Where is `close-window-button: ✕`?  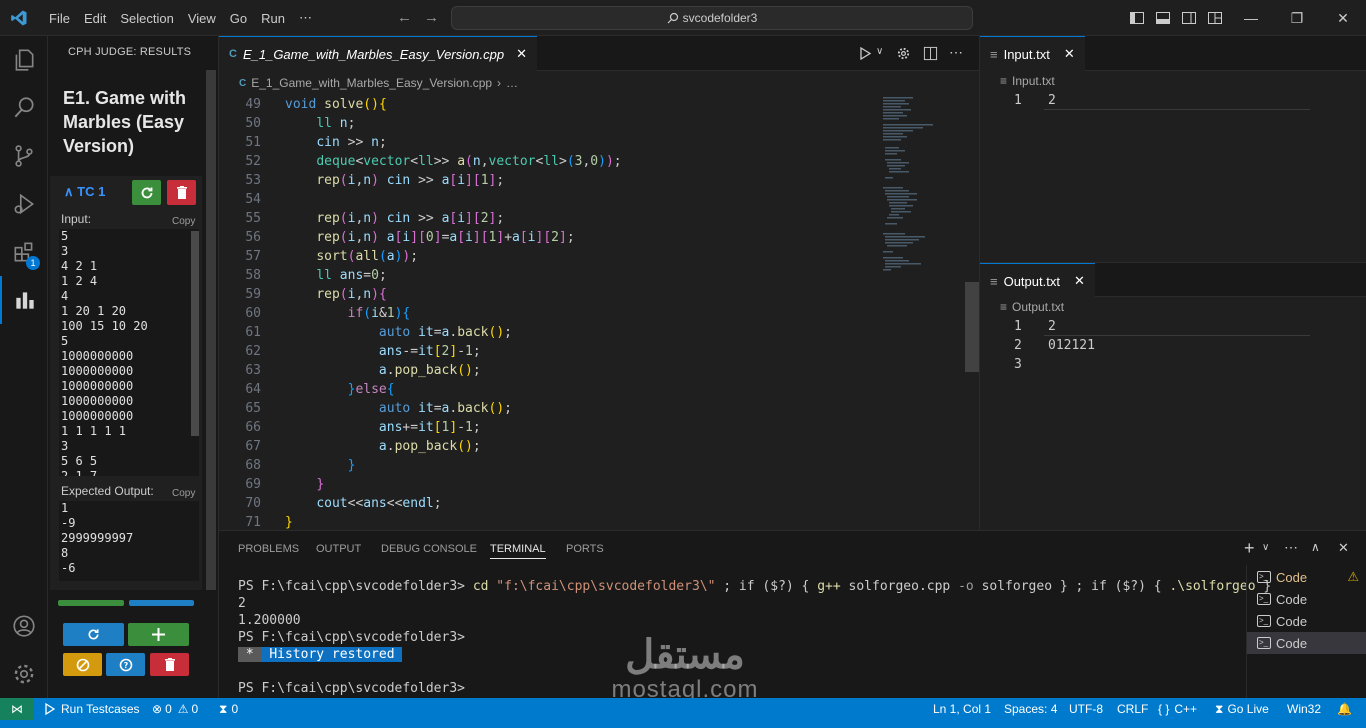
close-window-button: ✕ is located at coordinates (1343, 18).